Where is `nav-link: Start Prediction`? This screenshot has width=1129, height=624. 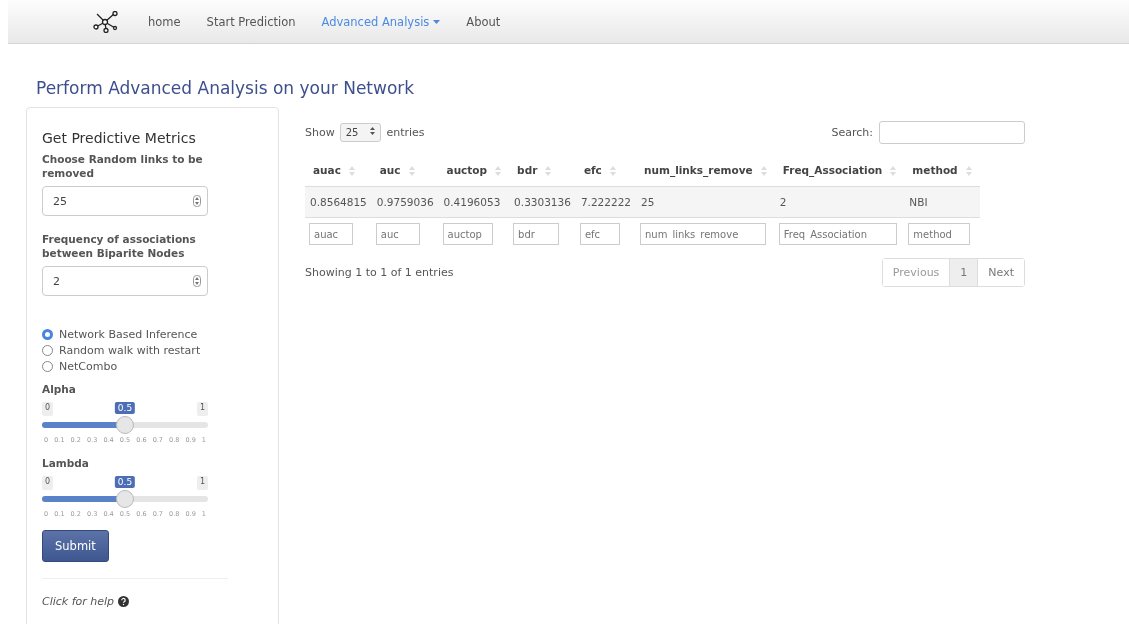
nav-link: Start Prediction is located at coordinates (251, 21).